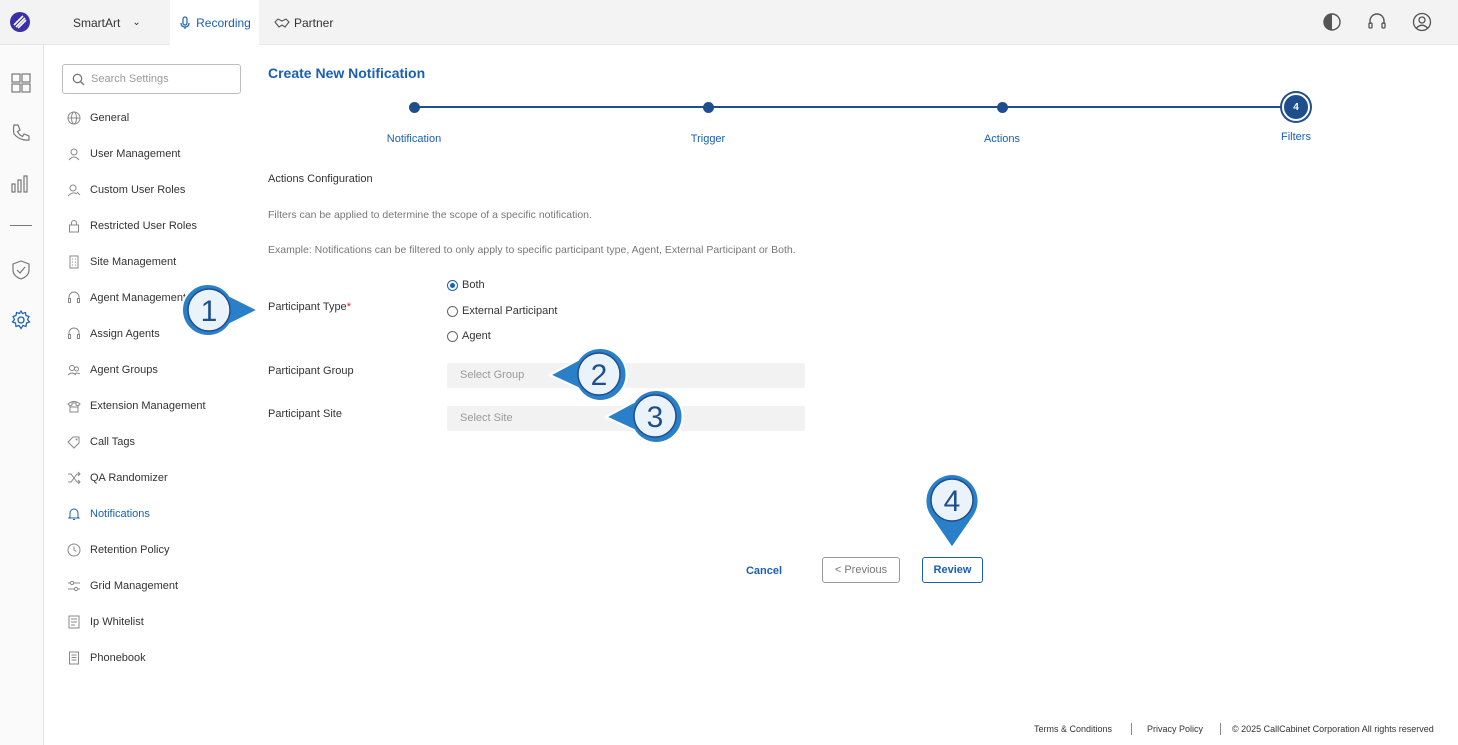 This screenshot has height=745, width=1458. What do you see at coordinates (74, 226) in the screenshot?
I see `lock-icon` at bounding box center [74, 226].